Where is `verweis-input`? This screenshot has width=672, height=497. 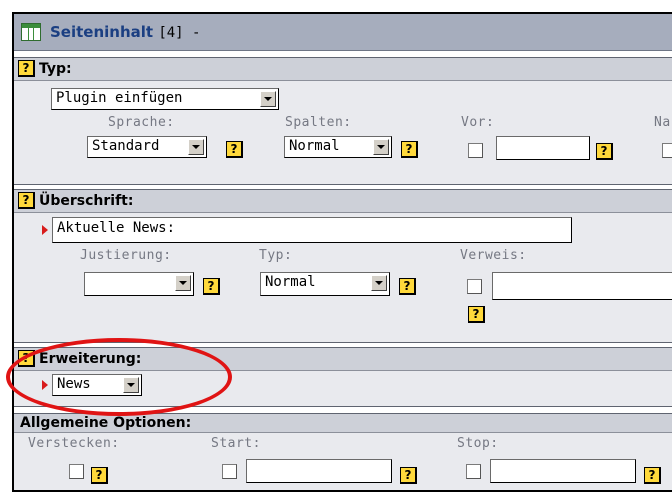 verweis-input is located at coordinates (582, 286).